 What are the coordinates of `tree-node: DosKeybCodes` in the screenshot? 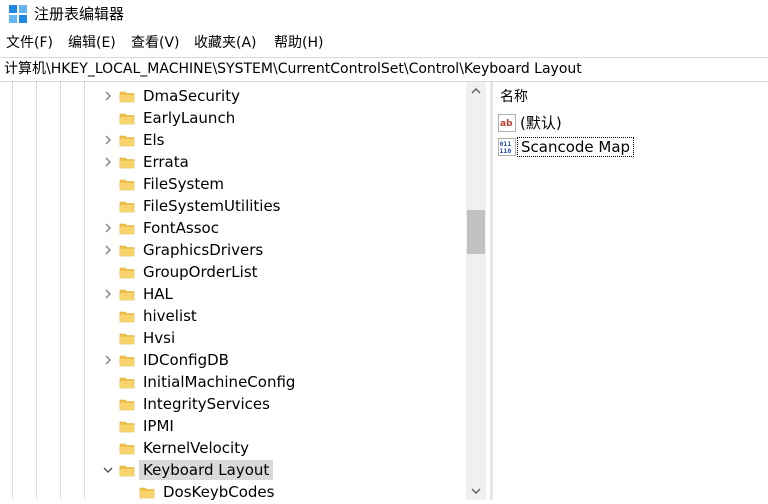 It's located at (233, 490).